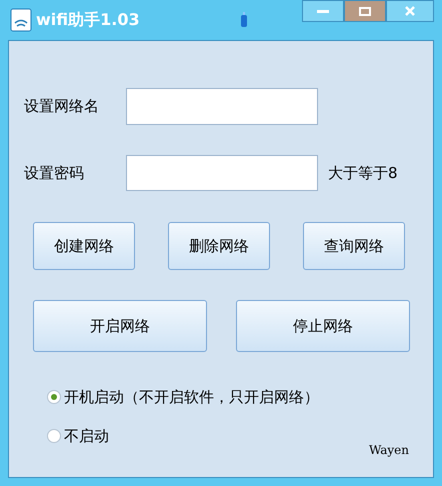 The image size is (442, 486). Describe the element at coordinates (21, 20) in the screenshot. I see `app-icon` at that location.